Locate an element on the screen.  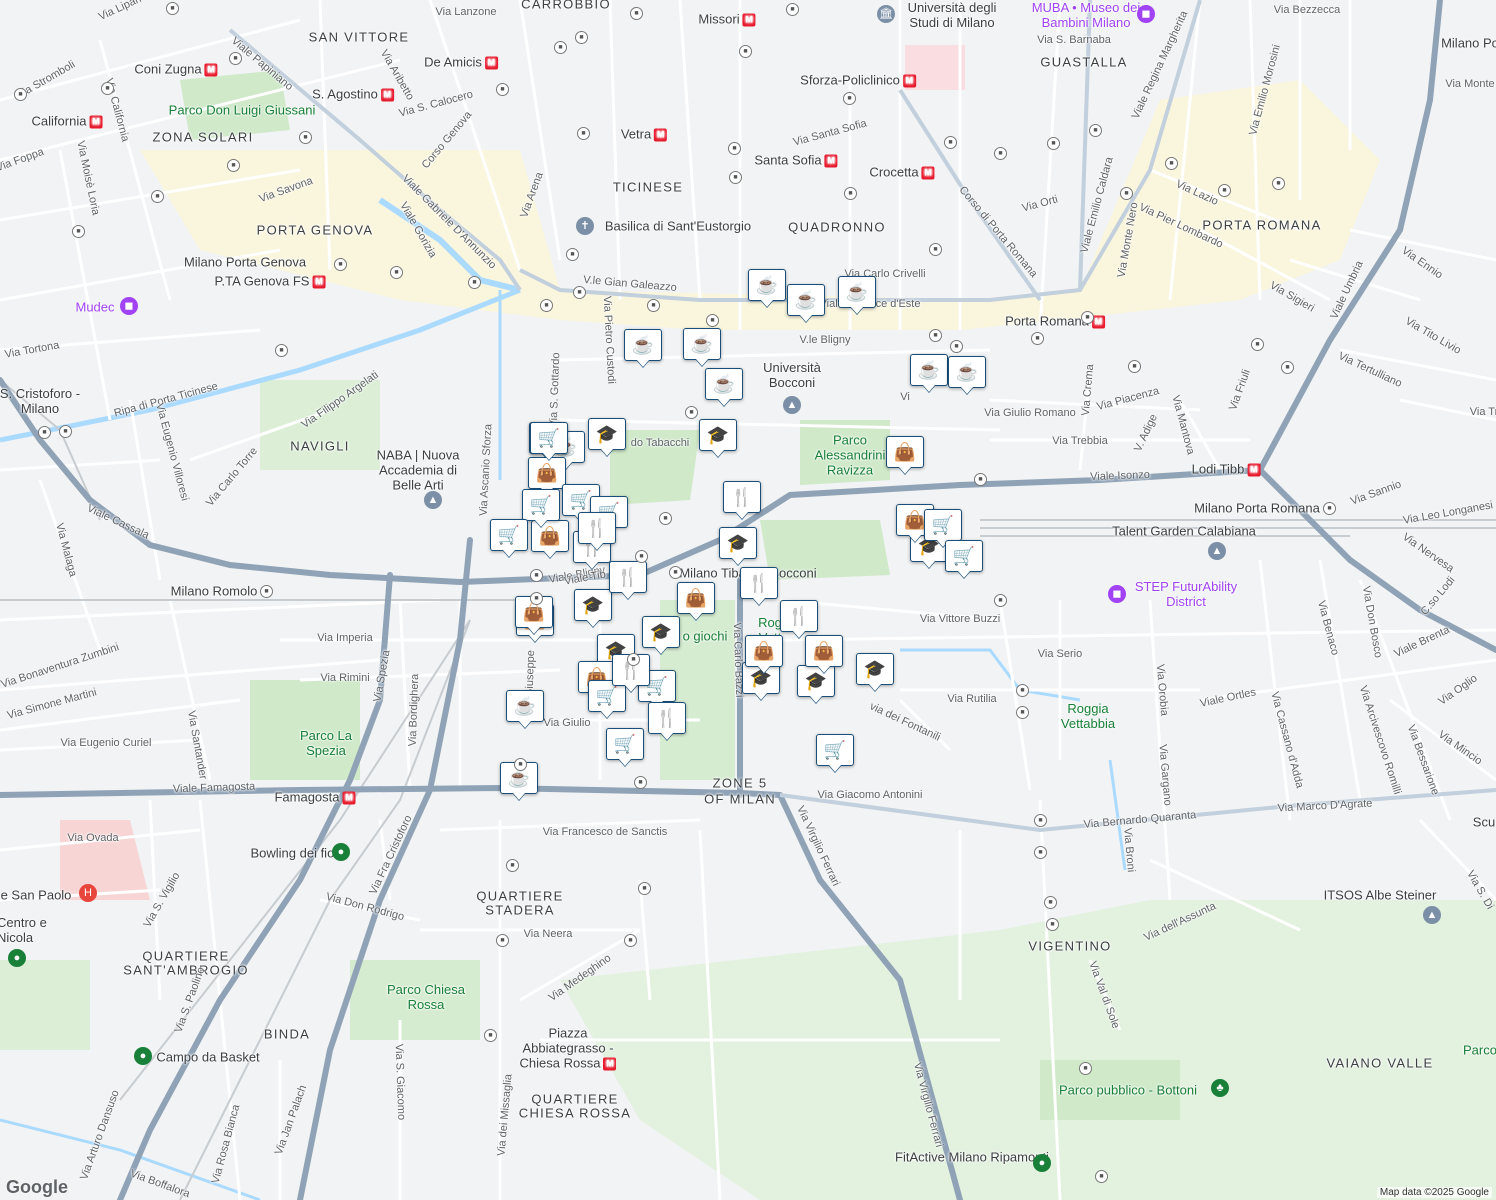
metro-station: Sforza-Policlinico is located at coordinates (858, 79).